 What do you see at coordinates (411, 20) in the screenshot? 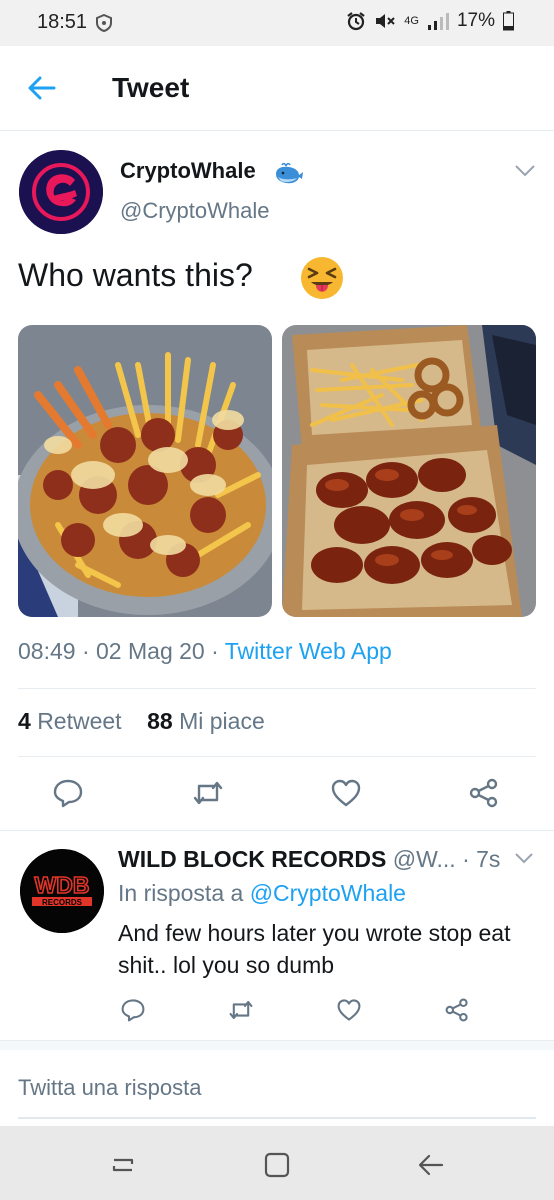
I see `network-type: 4G` at bounding box center [411, 20].